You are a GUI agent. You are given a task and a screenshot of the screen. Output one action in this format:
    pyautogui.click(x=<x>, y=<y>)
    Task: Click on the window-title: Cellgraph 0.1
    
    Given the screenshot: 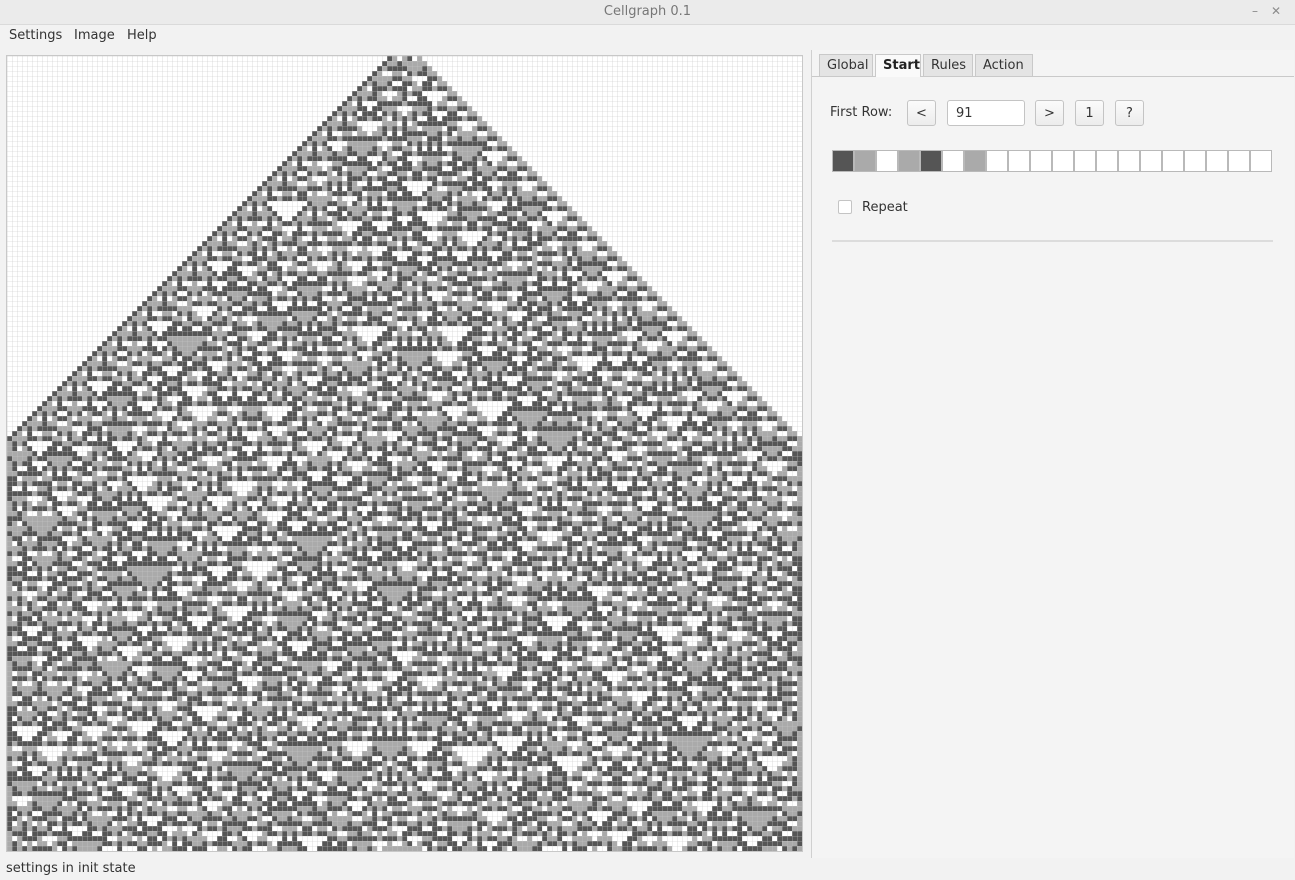 What is the action you would take?
    pyautogui.click(x=647, y=11)
    